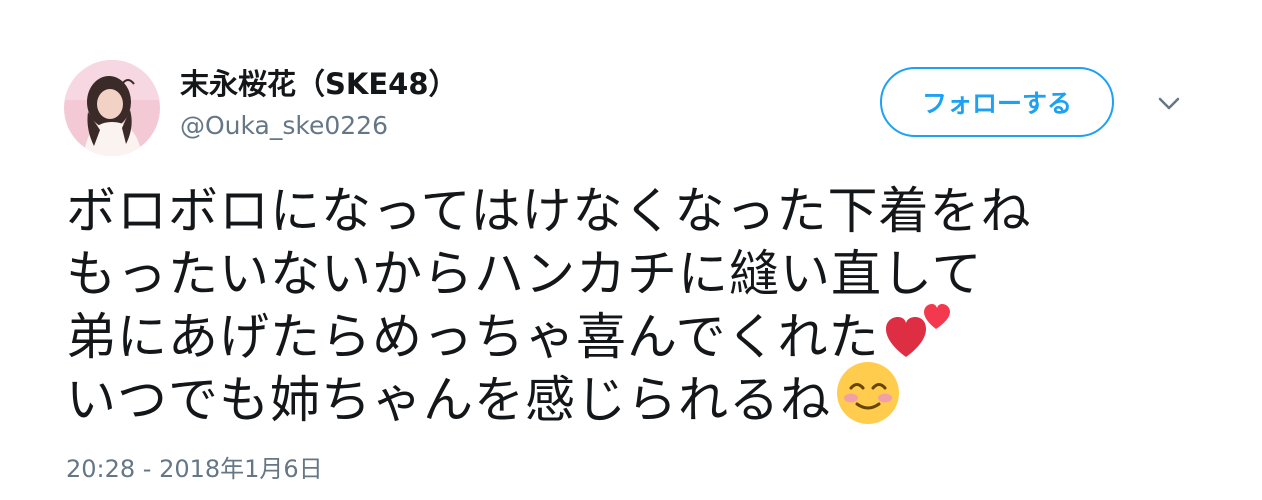 Image resolution: width=1262 pixels, height=500 pixels. What do you see at coordinates (868, 400) in the screenshot?
I see `smiling-face-icon` at bounding box center [868, 400].